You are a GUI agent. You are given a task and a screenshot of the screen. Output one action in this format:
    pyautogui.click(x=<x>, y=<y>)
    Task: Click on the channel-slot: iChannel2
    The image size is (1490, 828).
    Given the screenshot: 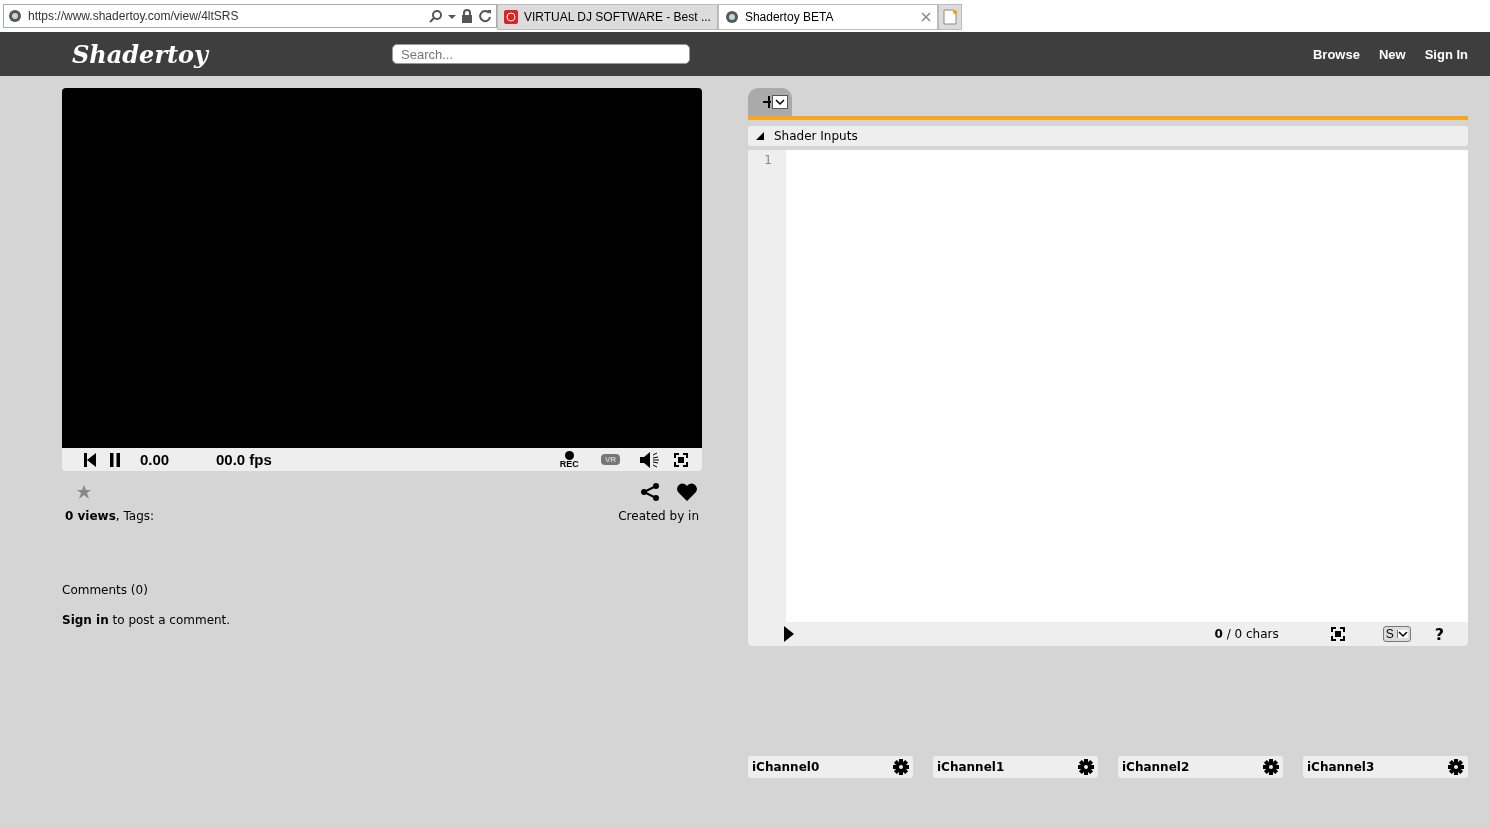 What is the action you would take?
    pyautogui.click(x=1200, y=767)
    